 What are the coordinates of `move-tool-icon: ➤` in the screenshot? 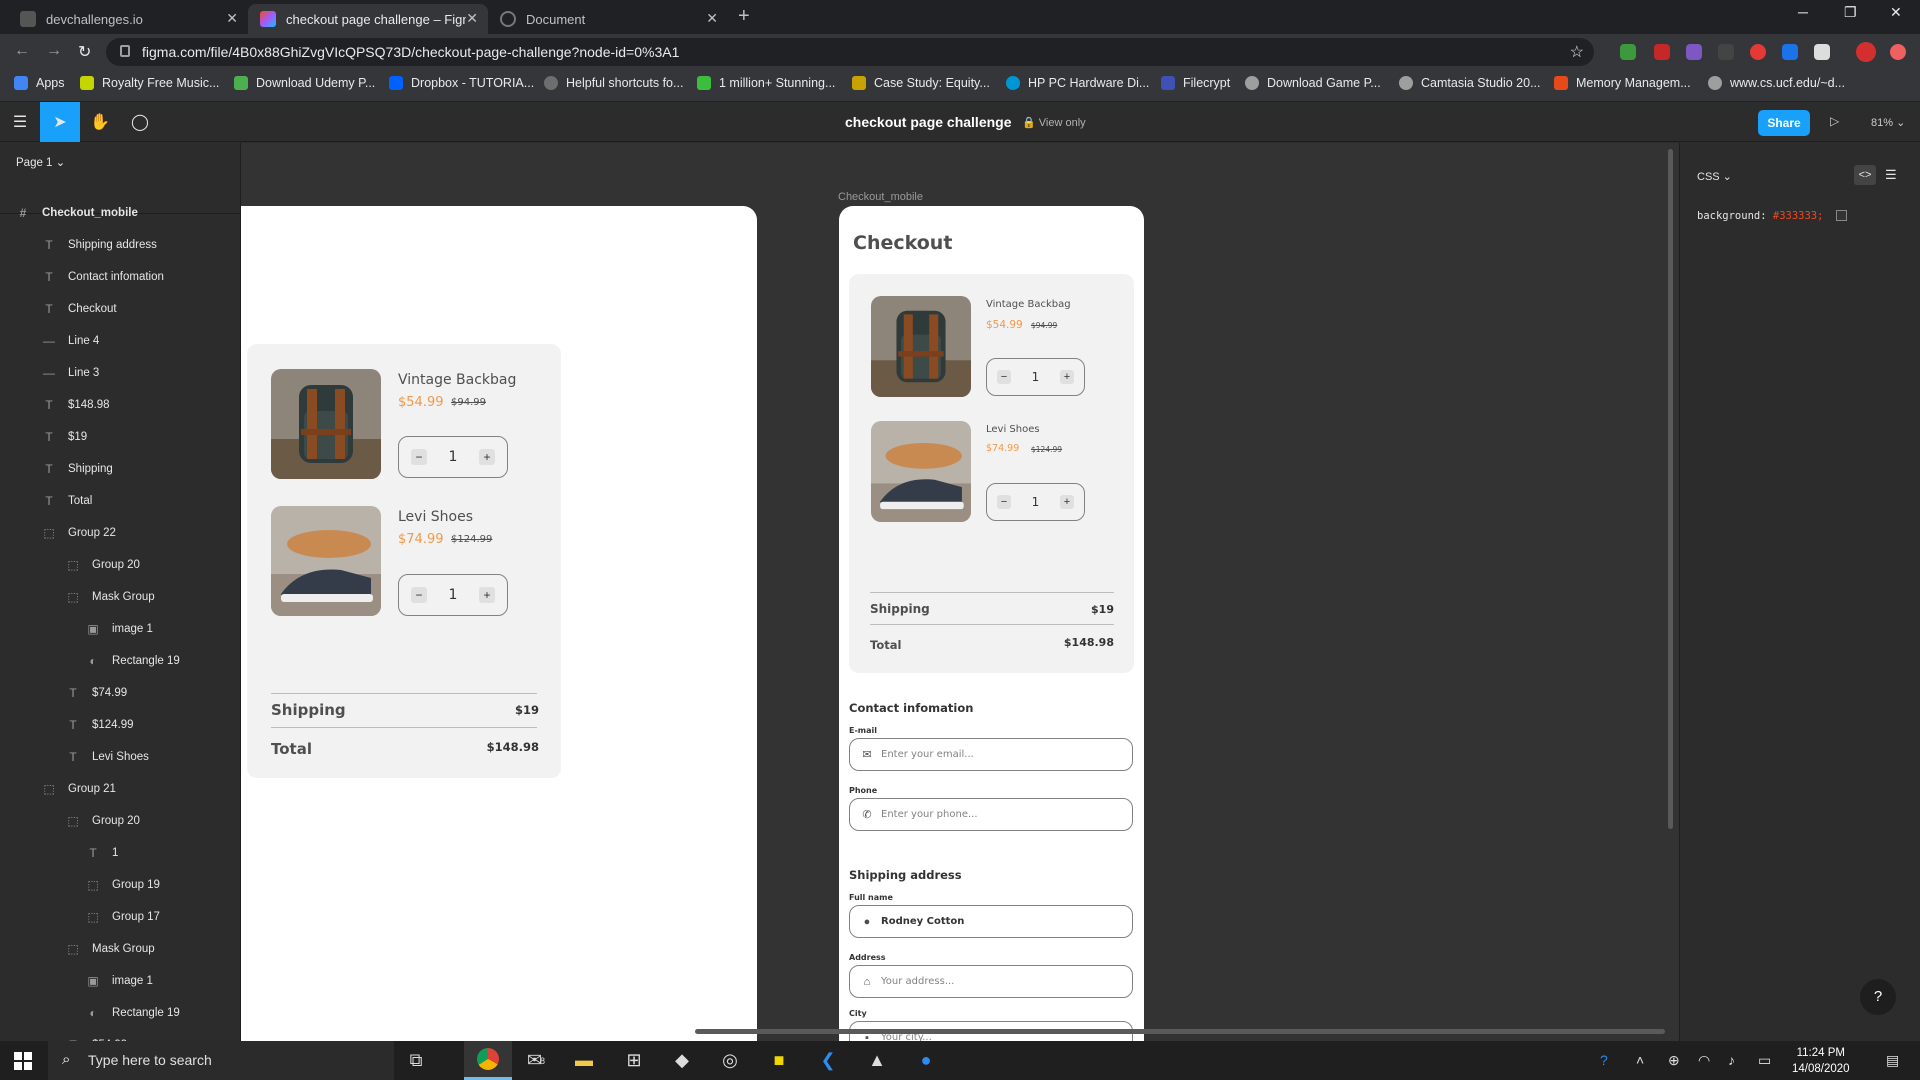 It's located at (60, 122).